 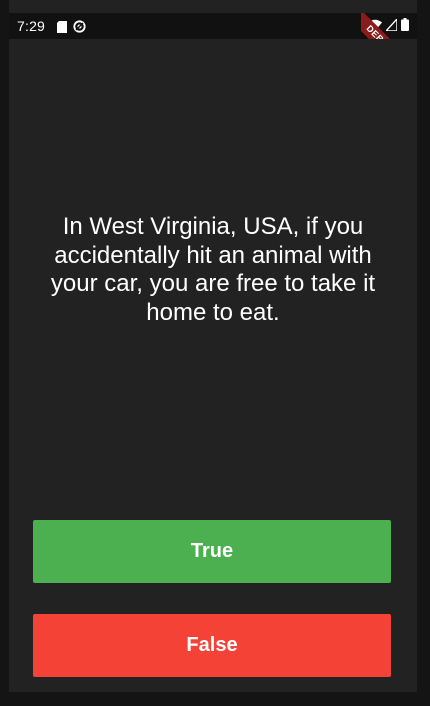 I want to click on device-bezel-right, so click(x=423, y=353).